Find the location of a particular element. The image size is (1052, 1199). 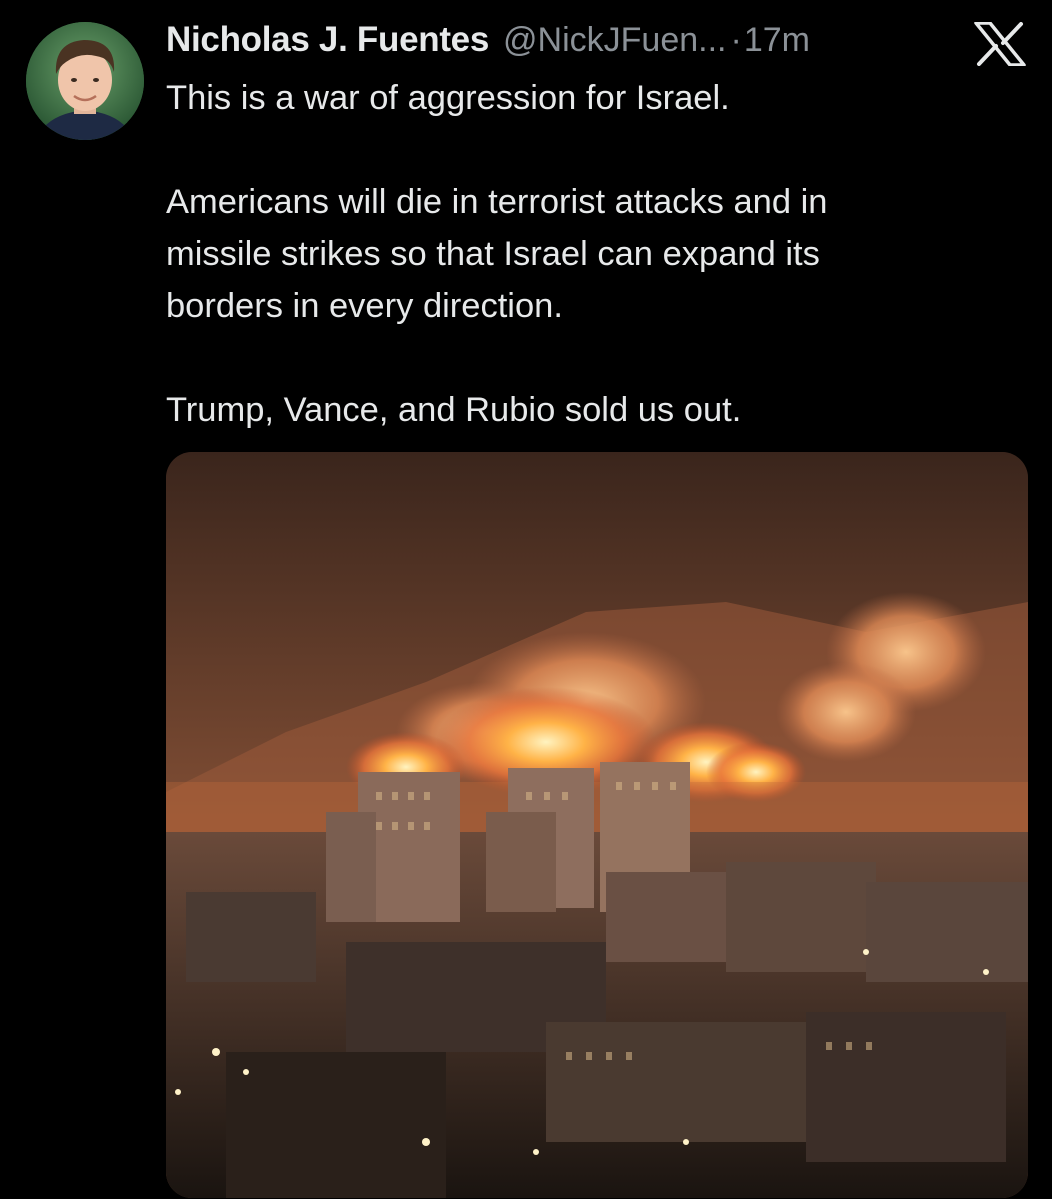

x-logo-icon is located at coordinates (1000, 44).